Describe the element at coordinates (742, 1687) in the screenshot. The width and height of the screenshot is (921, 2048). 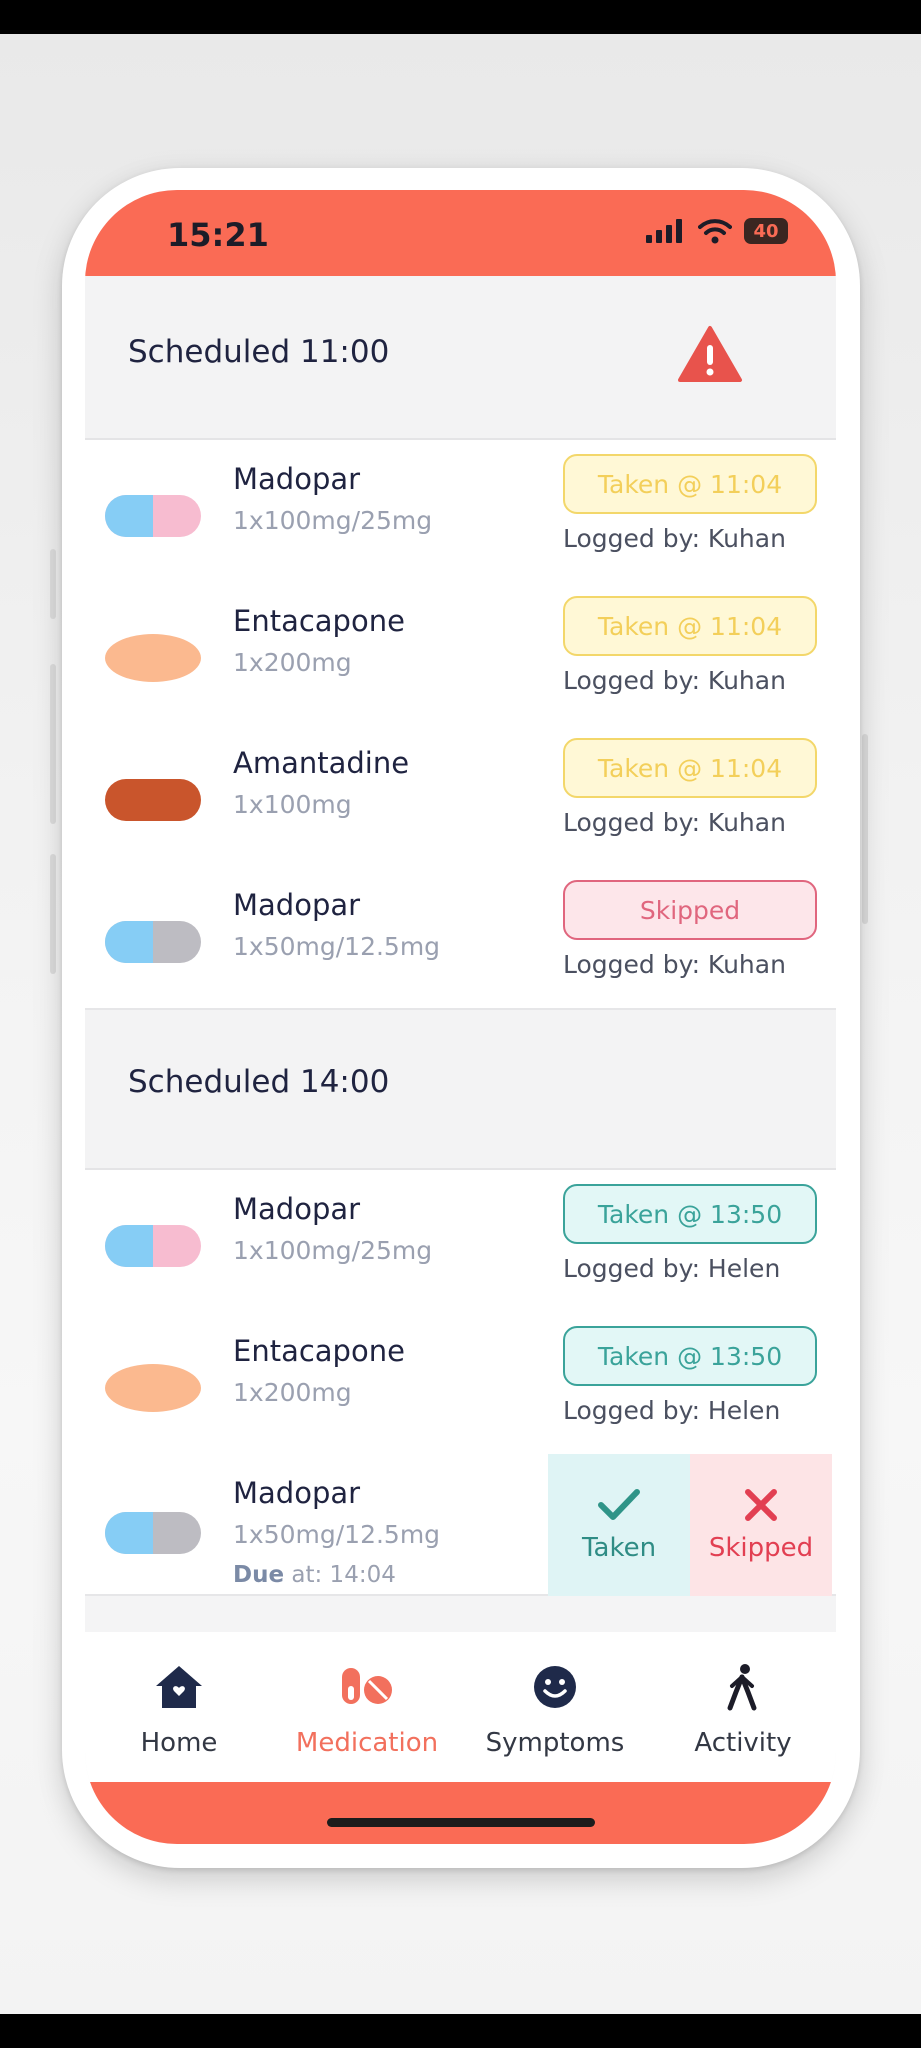
I see `walking-icon` at that location.